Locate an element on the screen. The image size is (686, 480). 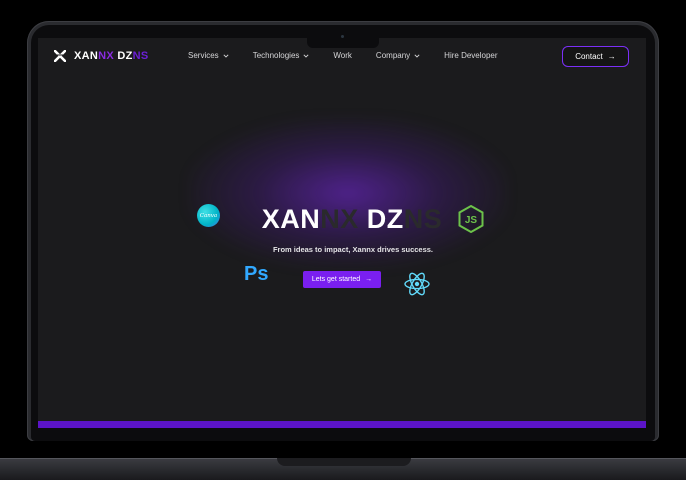
camera-icon is located at coordinates (342, 36).